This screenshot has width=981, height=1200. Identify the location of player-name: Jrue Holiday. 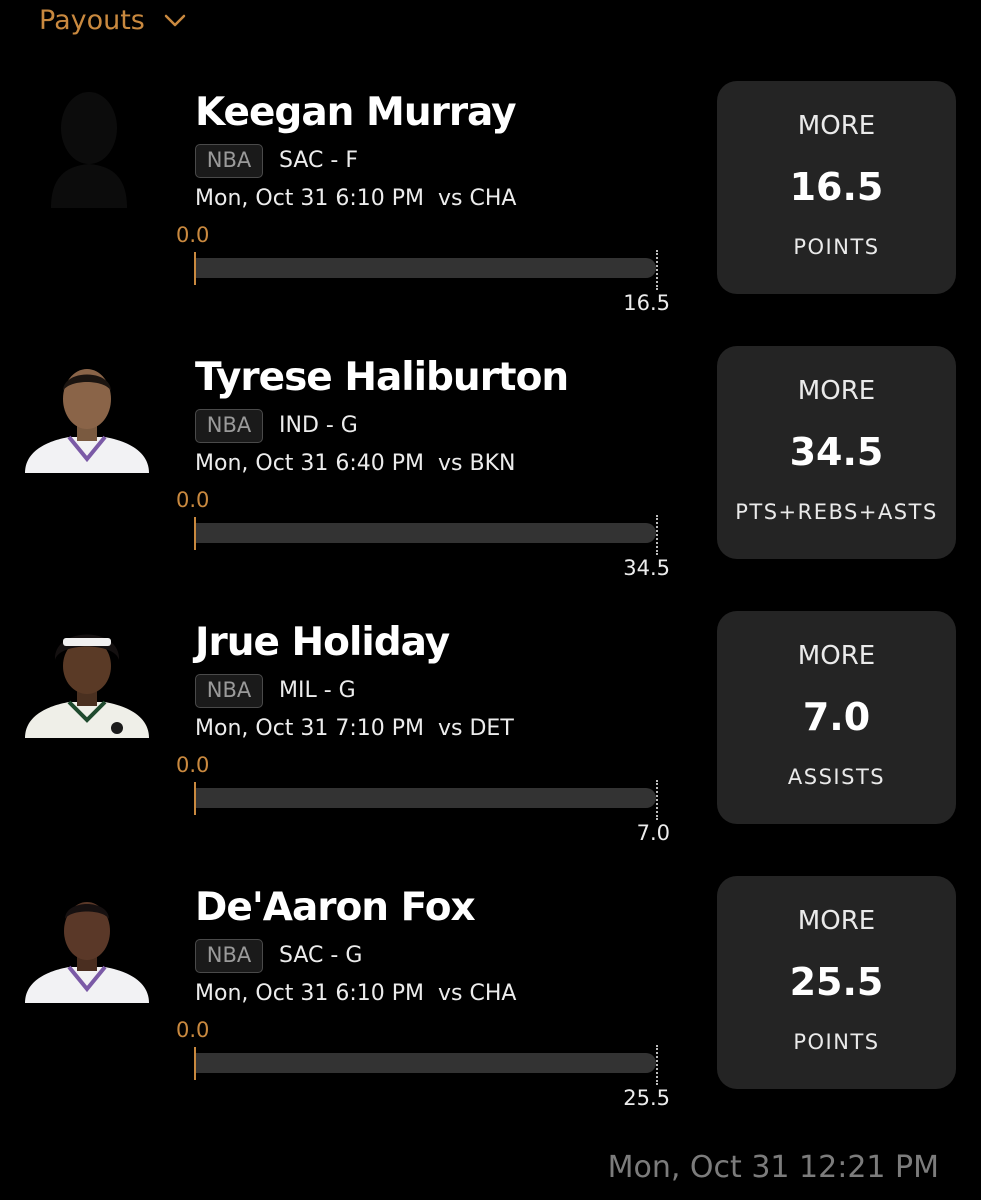
(322, 642).